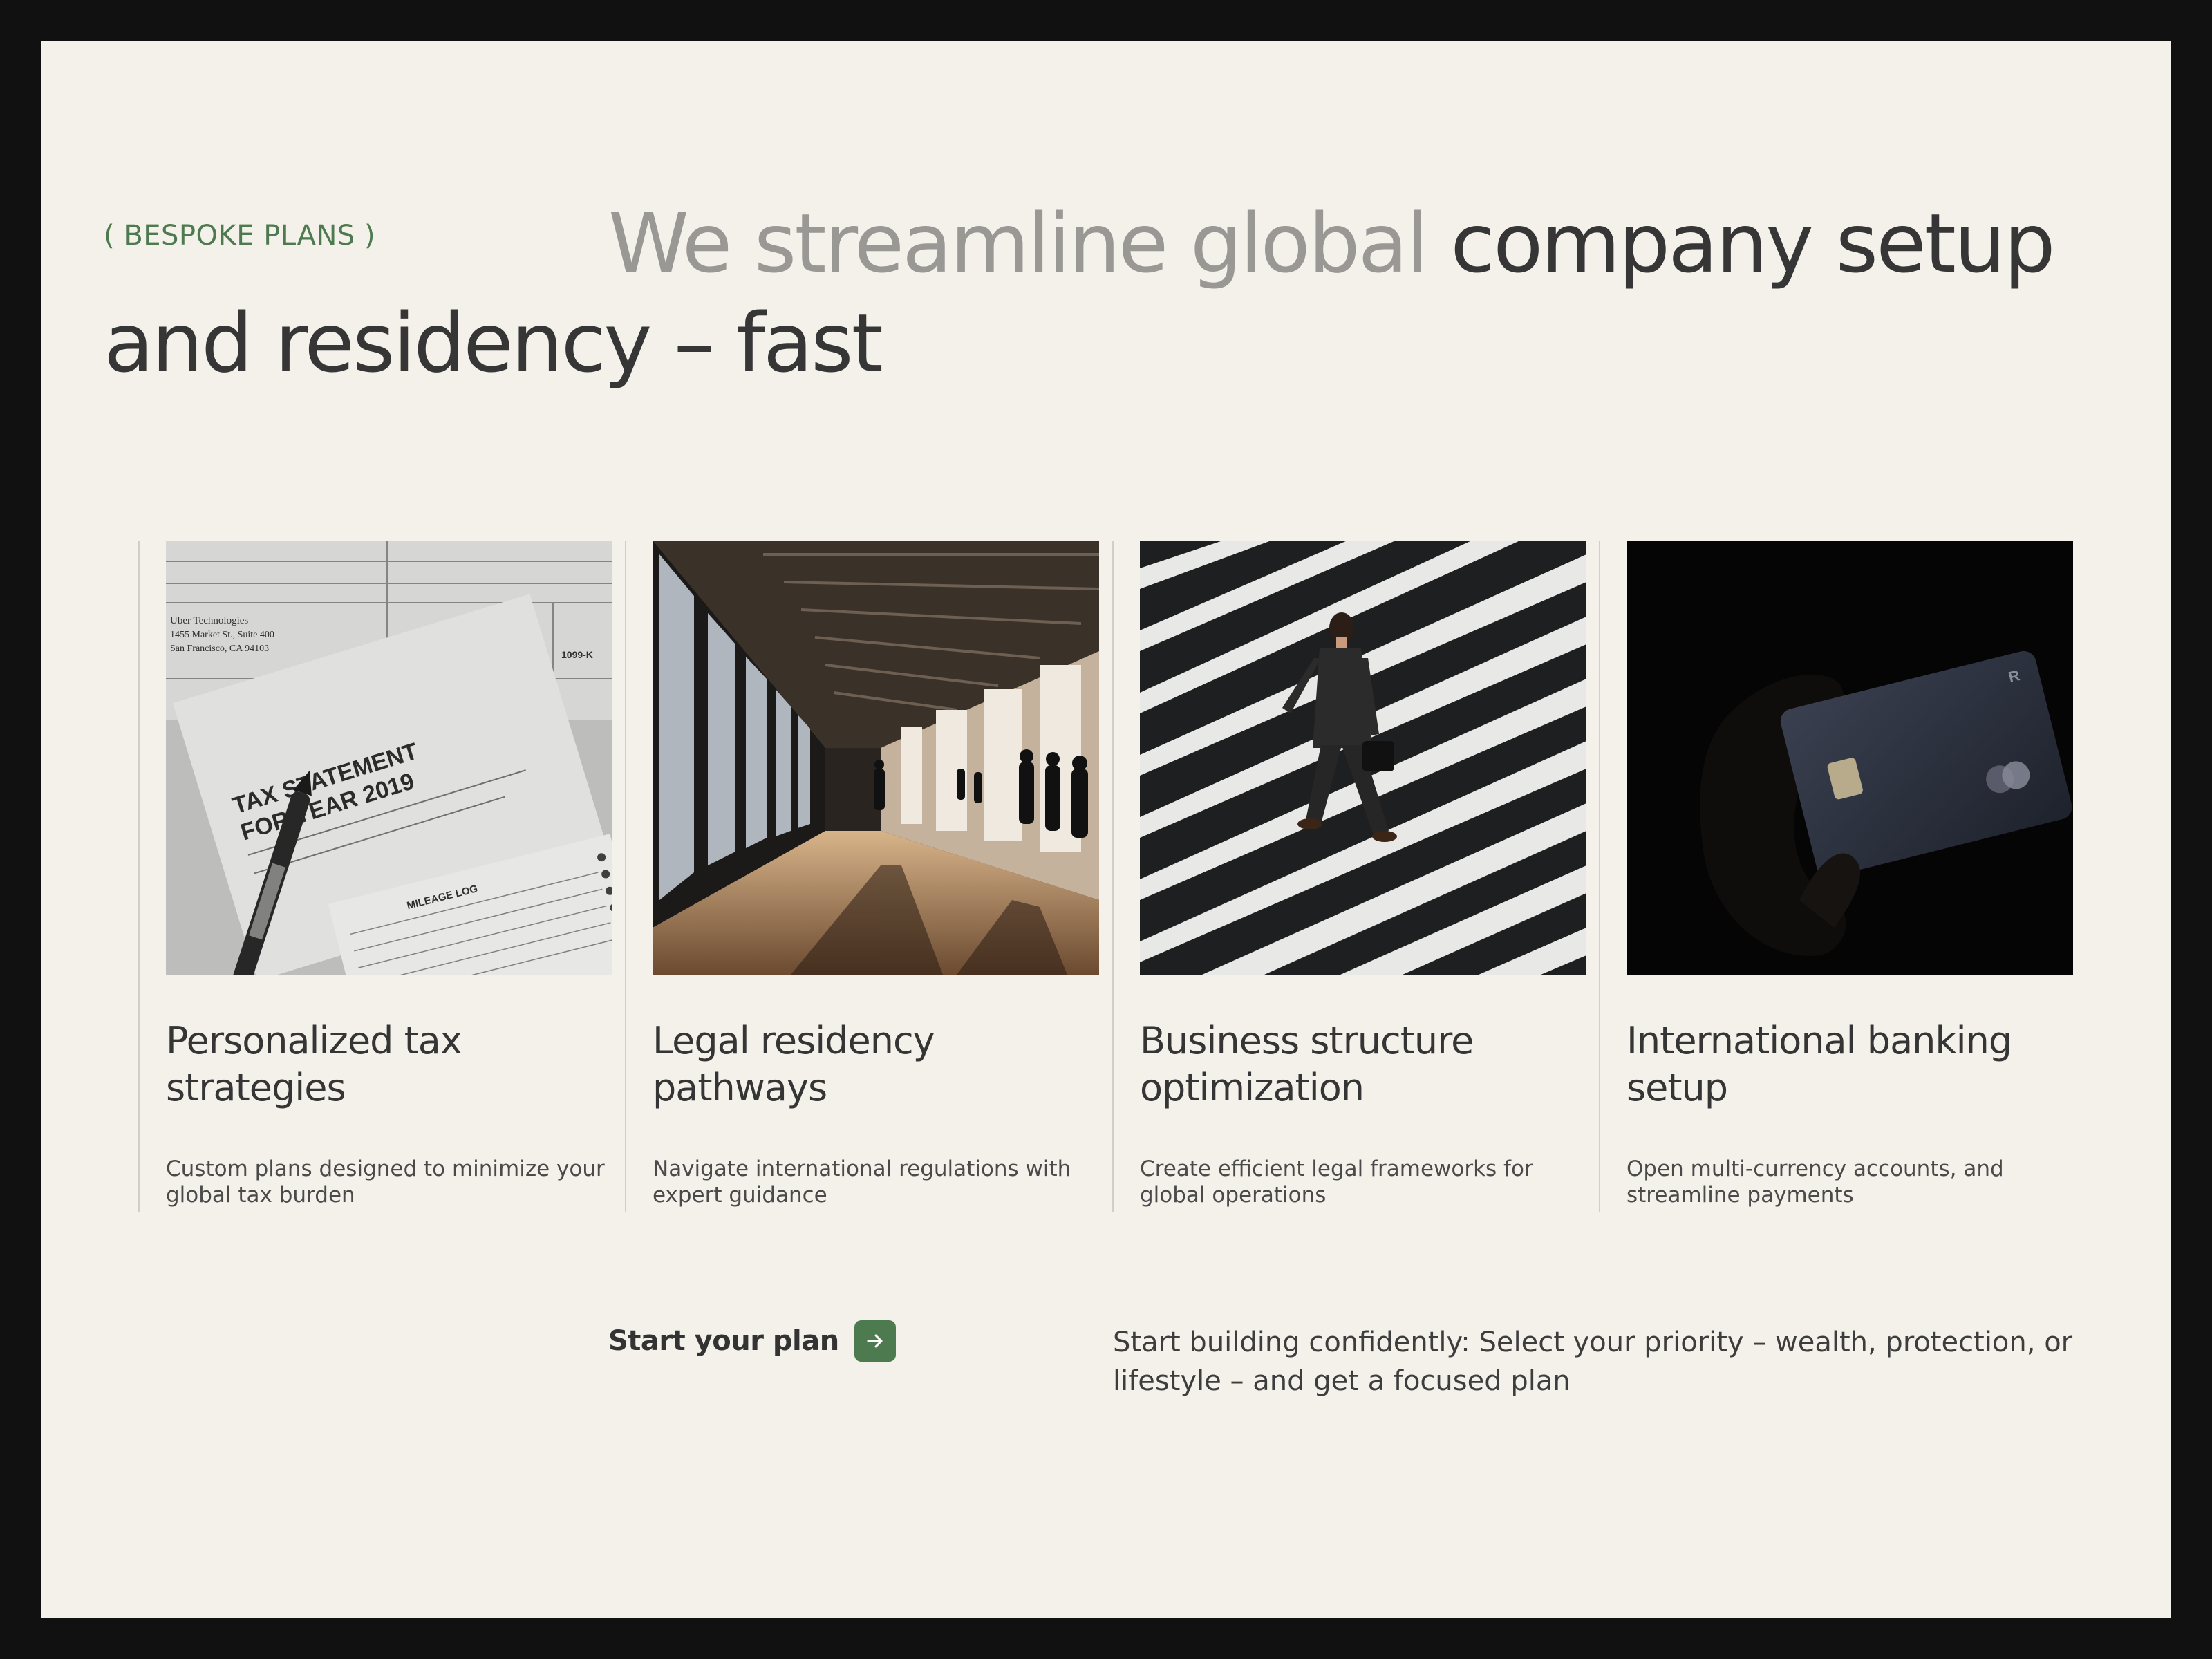 The width and height of the screenshot is (2212, 1659). I want to click on arrow-right-icon, so click(875, 1341).